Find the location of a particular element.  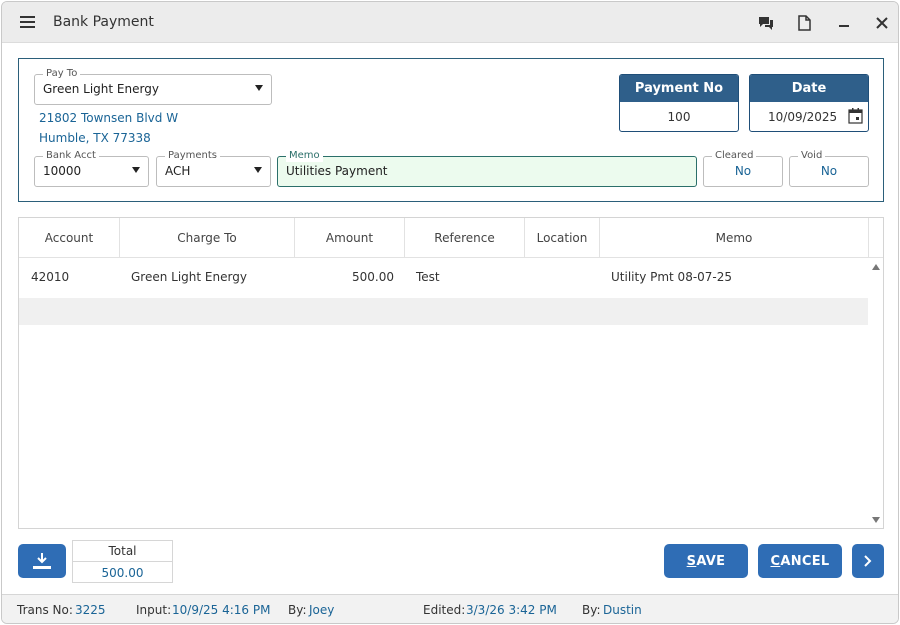

next-button is located at coordinates (868, 561).